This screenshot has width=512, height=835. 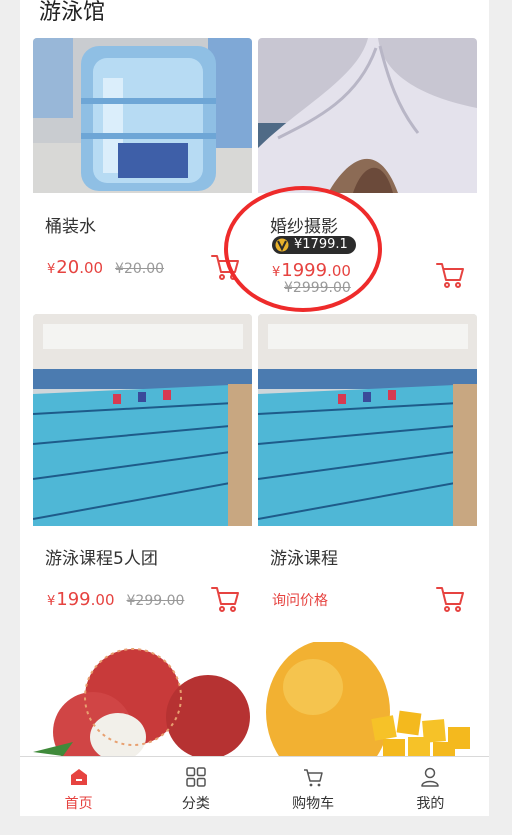 What do you see at coordinates (430, 777) in the screenshot?
I see `user-icon` at bounding box center [430, 777].